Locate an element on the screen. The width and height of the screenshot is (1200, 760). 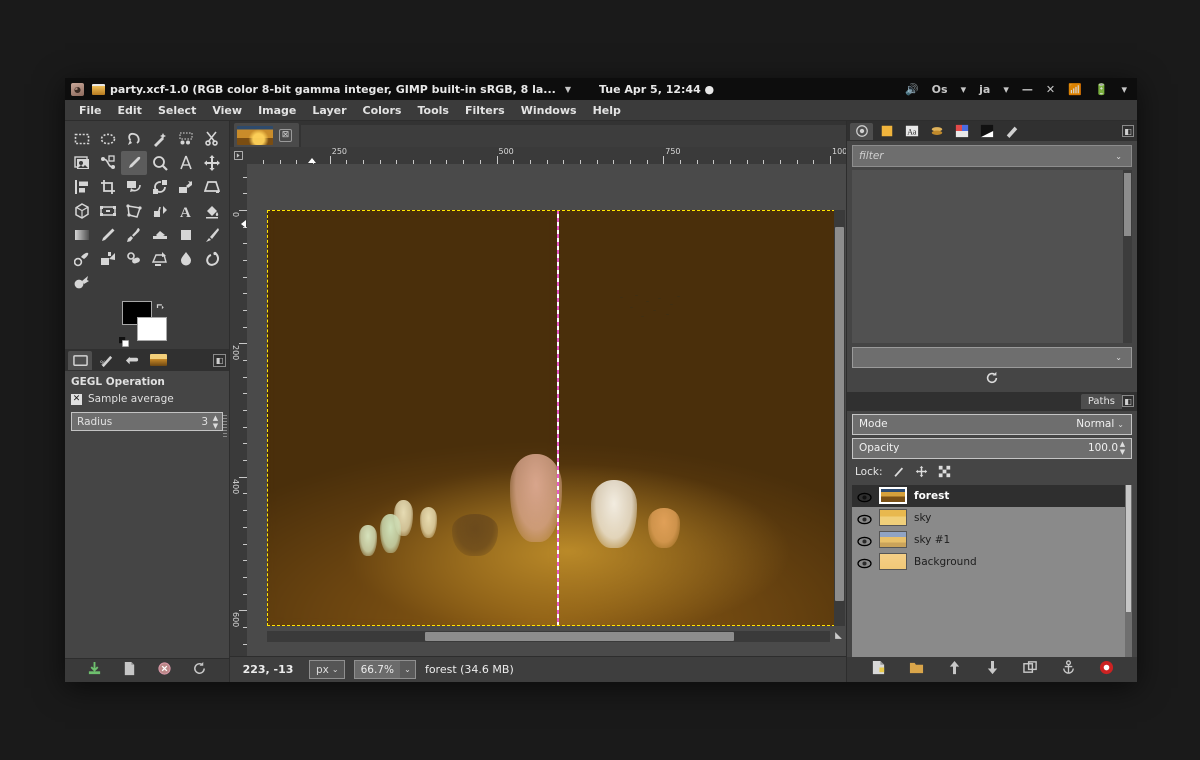
vertical-scrollbar is located at coordinates (839, 418).